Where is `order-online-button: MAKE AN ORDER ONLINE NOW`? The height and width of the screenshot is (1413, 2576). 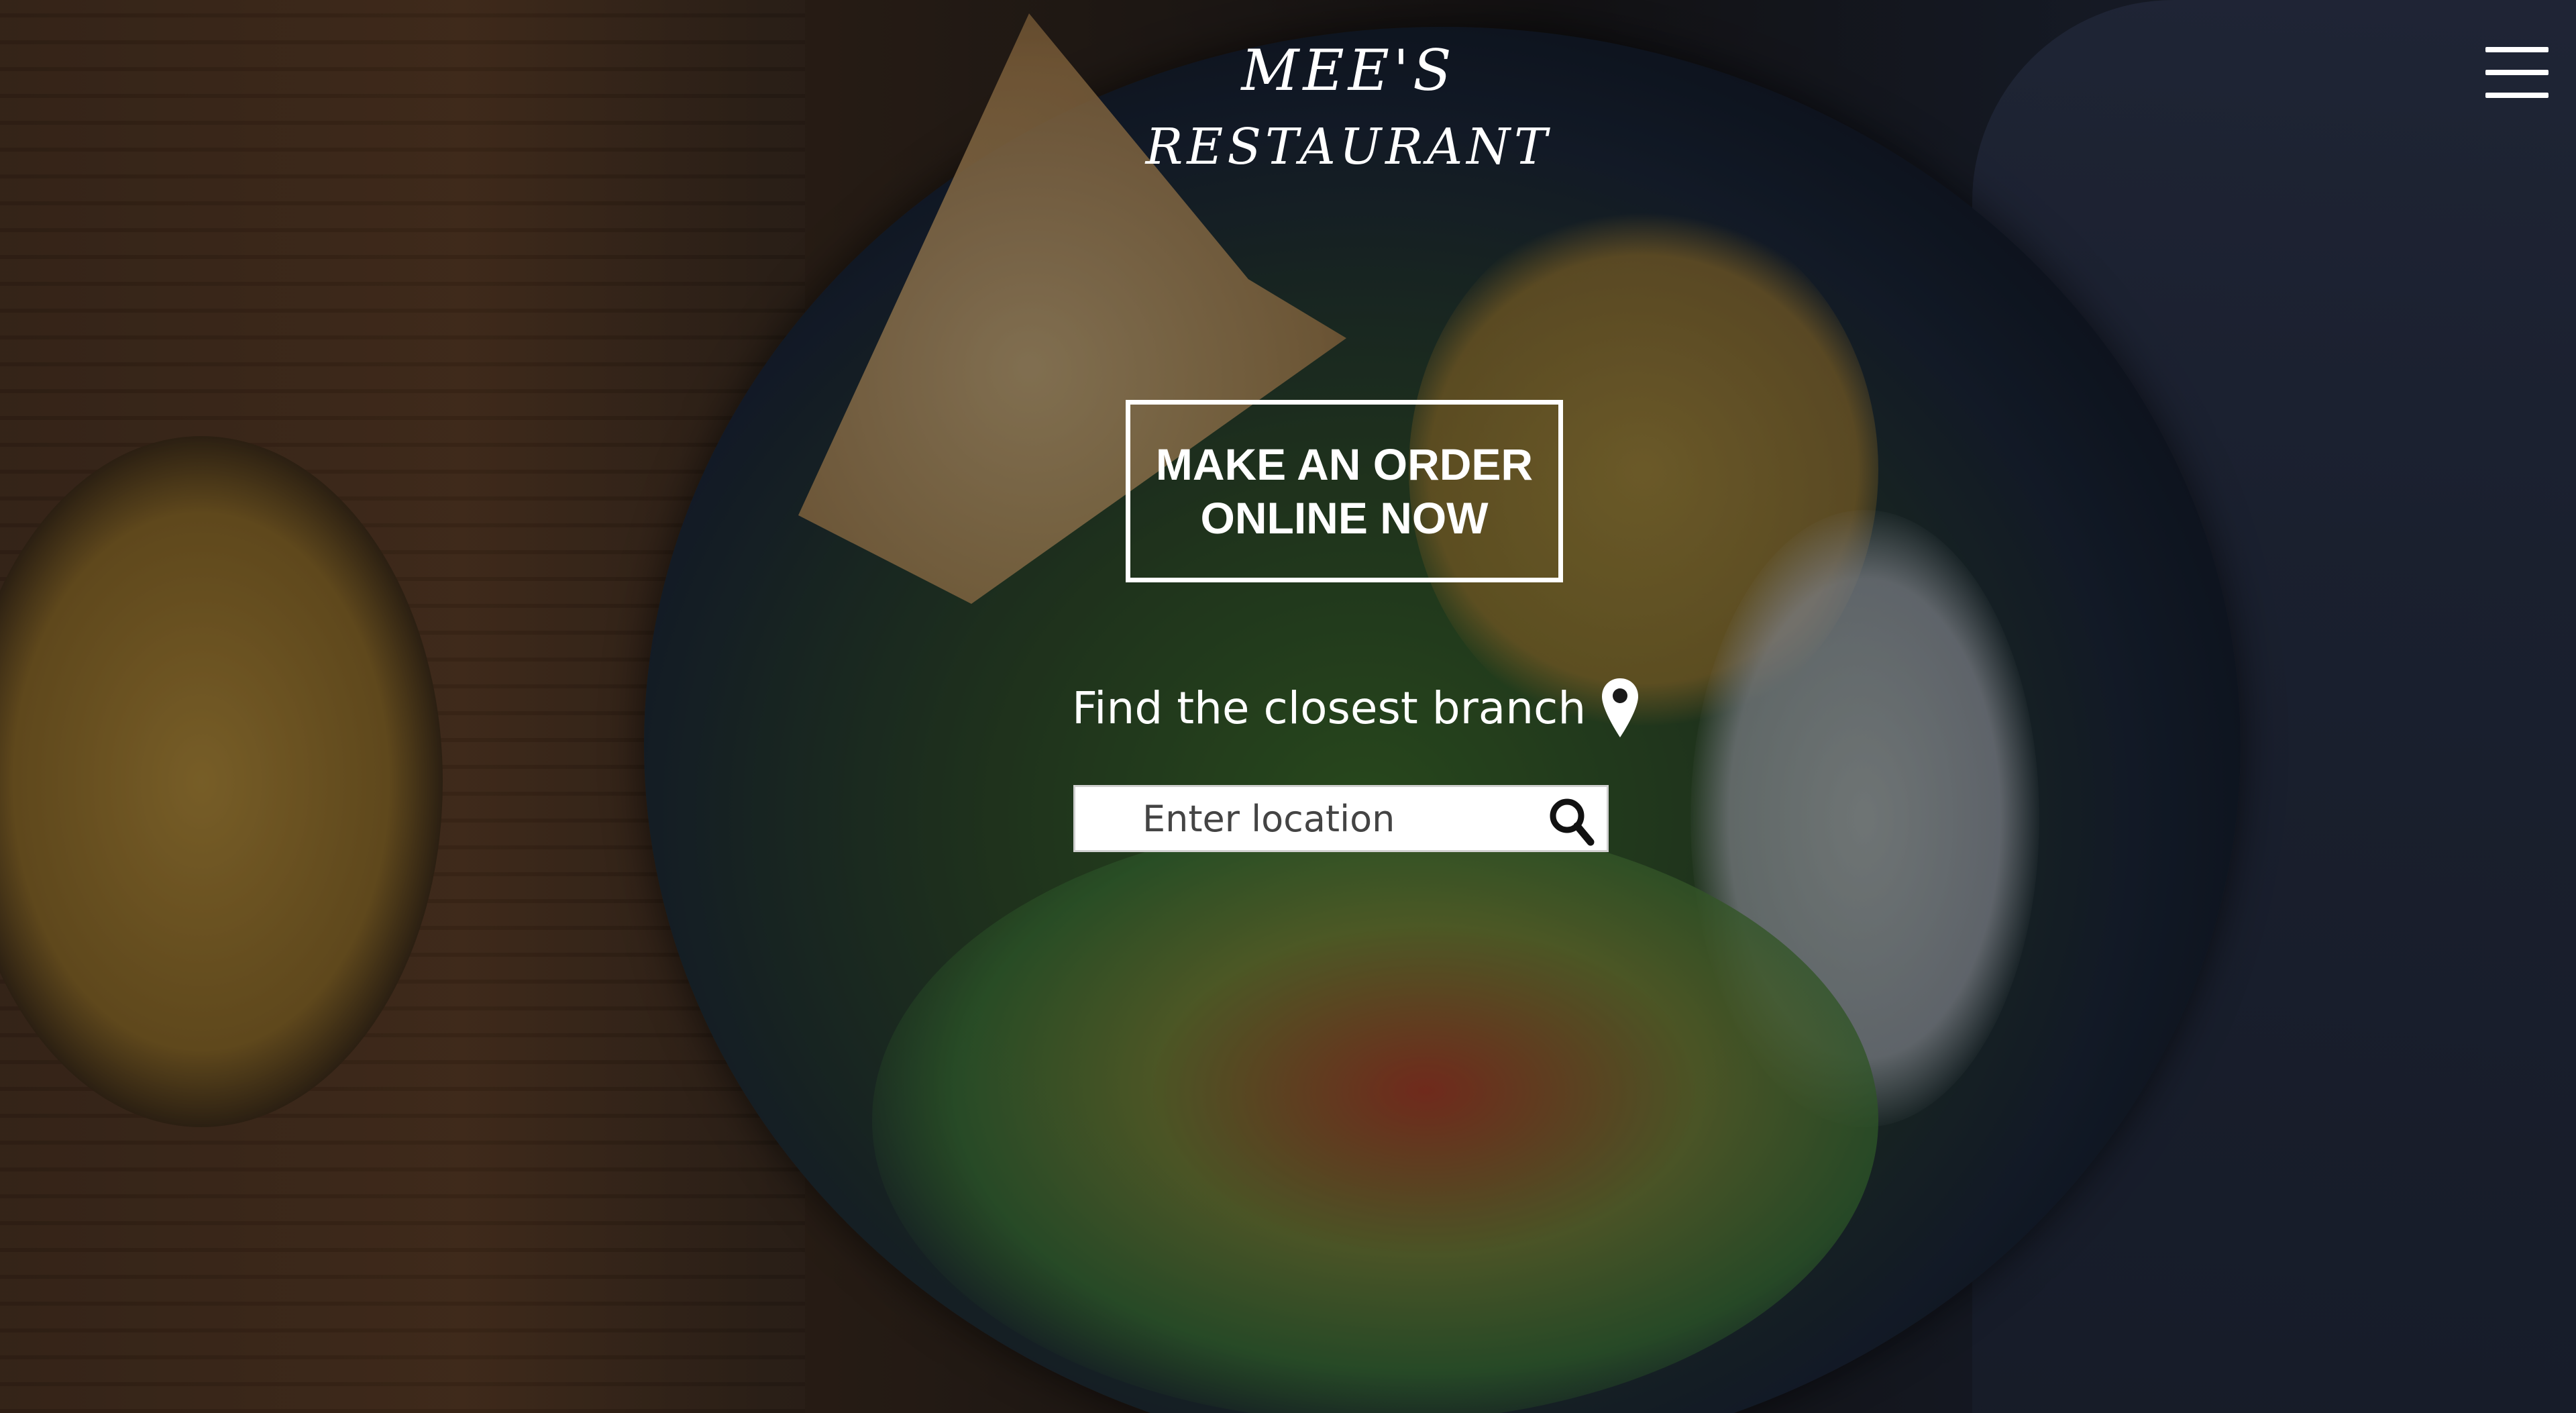
order-online-button: MAKE AN ORDER ONLINE NOW is located at coordinates (1344, 491).